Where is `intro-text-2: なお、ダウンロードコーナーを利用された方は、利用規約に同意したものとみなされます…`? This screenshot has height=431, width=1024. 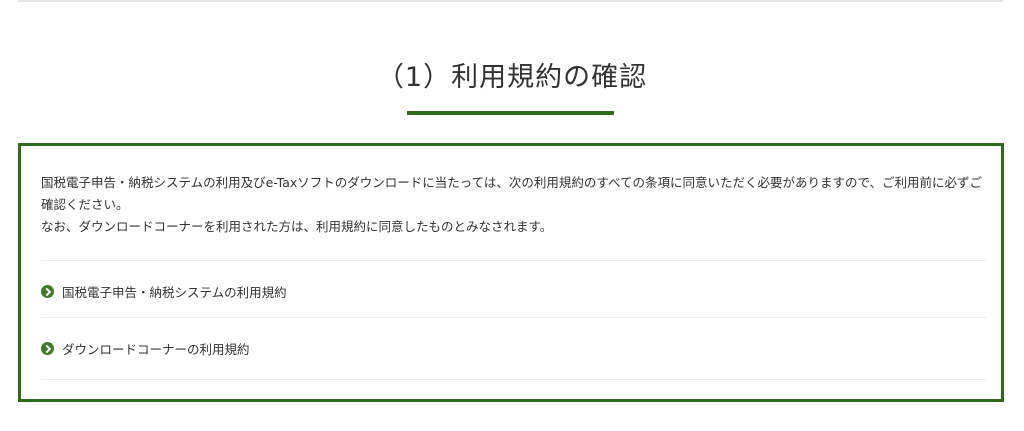
intro-text-2: なお、ダウンロードコーナーを利用された方は、利用規約に同意したものとみなされます… is located at coordinates (297, 226).